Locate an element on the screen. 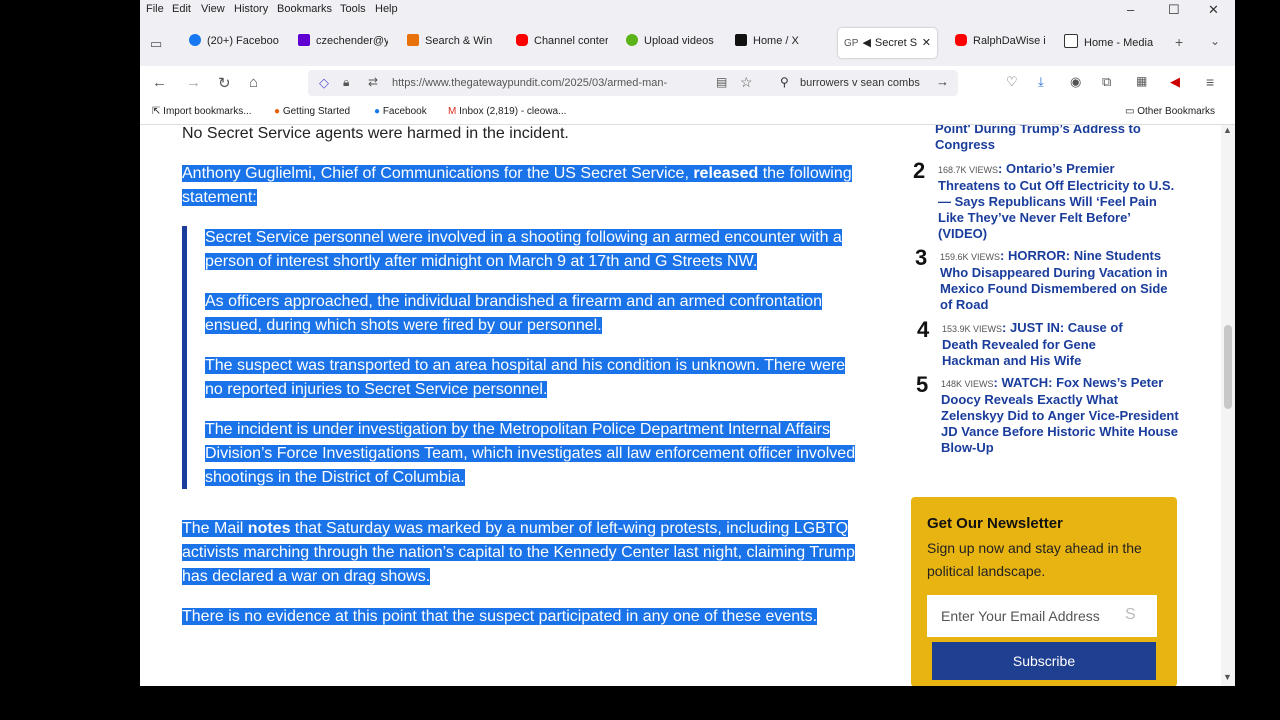 Image resolution: width=1280 pixels, height=720 pixels. search-box: ⚲ burrowers v sean combs → is located at coordinates (865, 83).